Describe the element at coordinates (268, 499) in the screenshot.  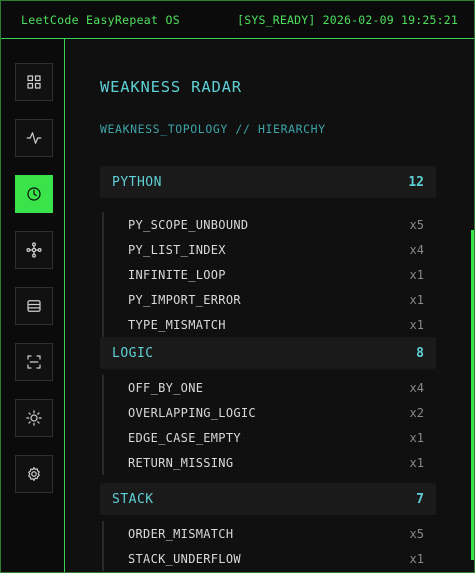
I see `group-header-stack: STACK 7` at that location.